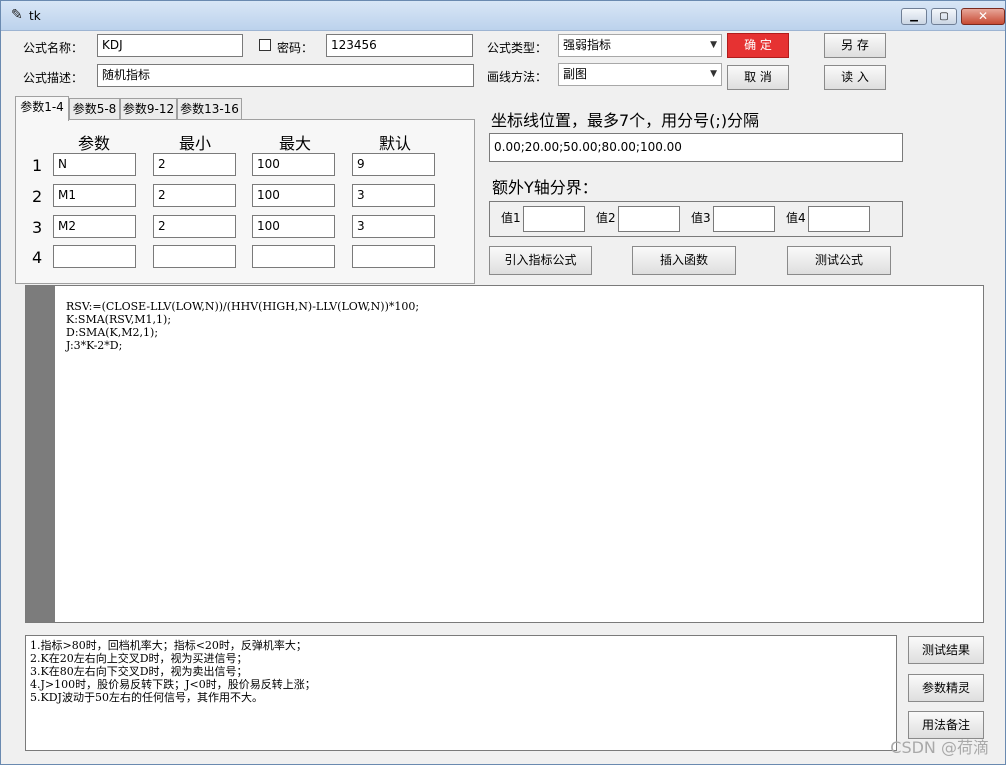 This screenshot has width=1006, height=765. I want to click on formula-type-select: 强弱指标 ▼, so click(640, 45).